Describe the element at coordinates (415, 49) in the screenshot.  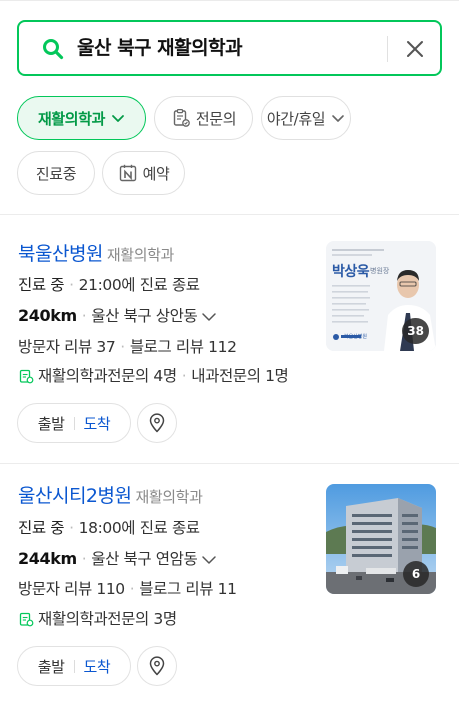
I see `close-icon` at that location.